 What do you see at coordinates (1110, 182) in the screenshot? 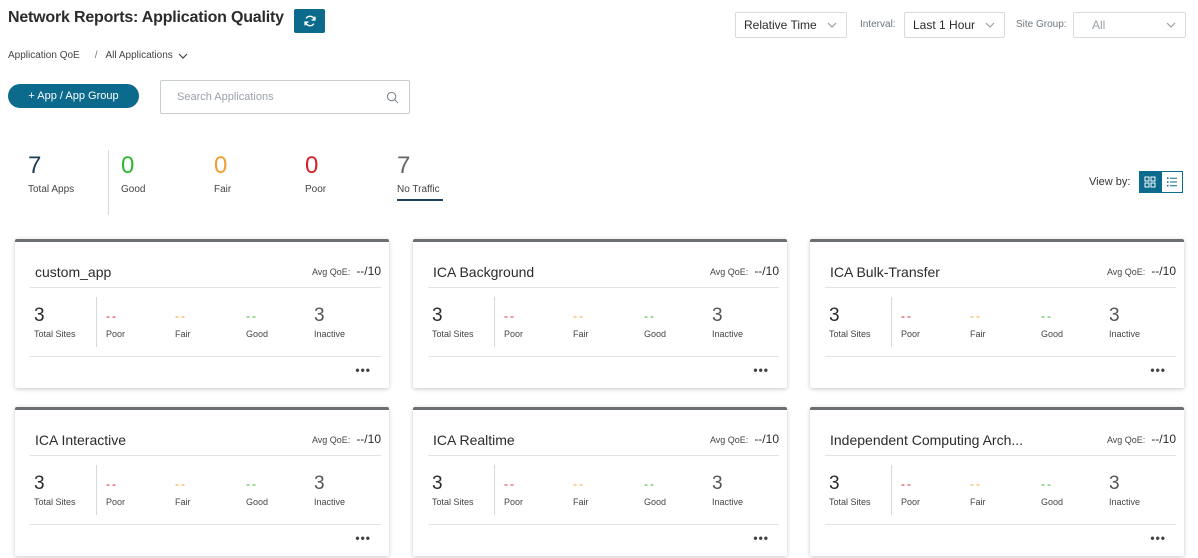
I see `view-by-label: View by:` at bounding box center [1110, 182].